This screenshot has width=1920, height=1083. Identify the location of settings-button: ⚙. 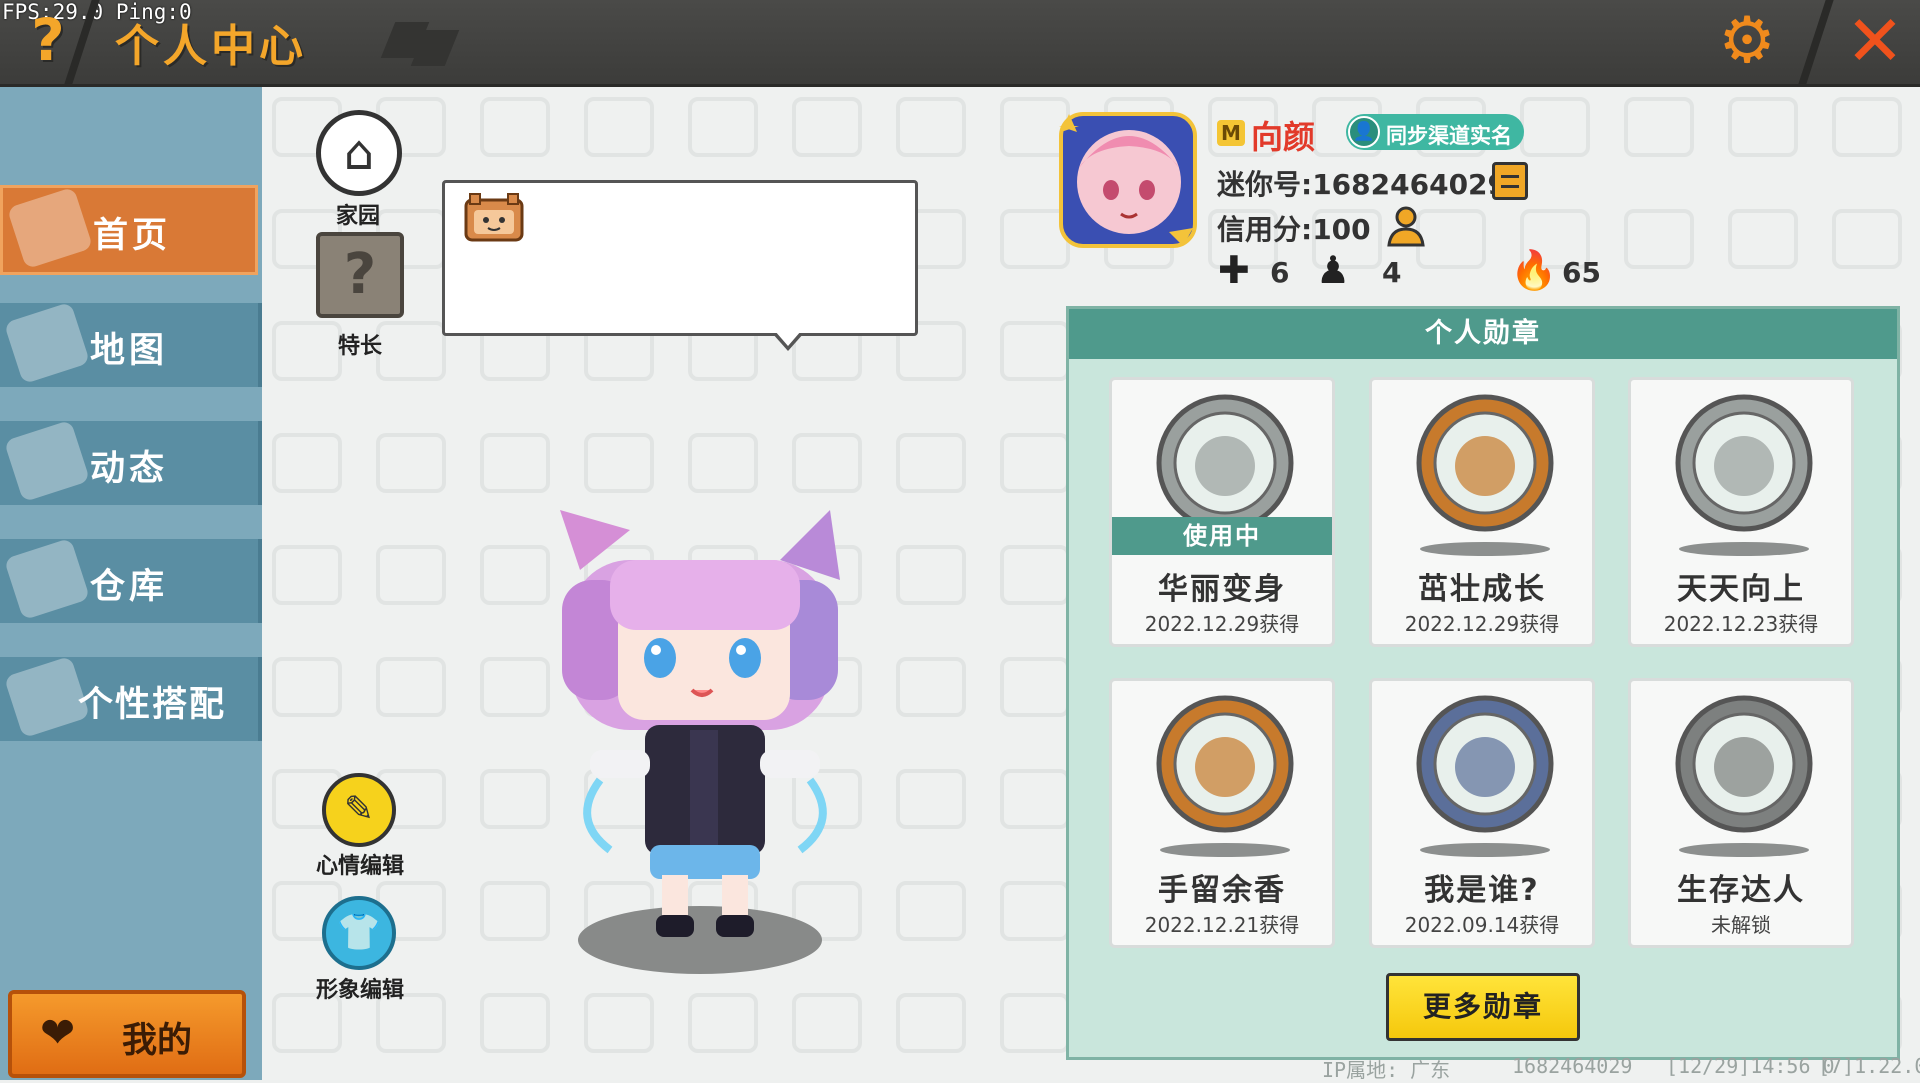
(1747, 41).